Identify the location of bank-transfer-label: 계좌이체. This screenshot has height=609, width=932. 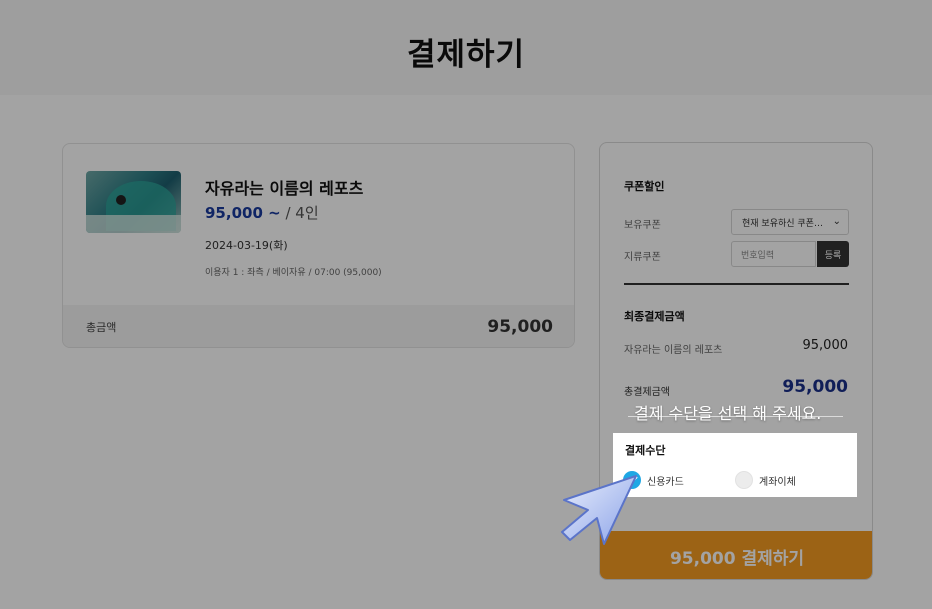
(777, 480).